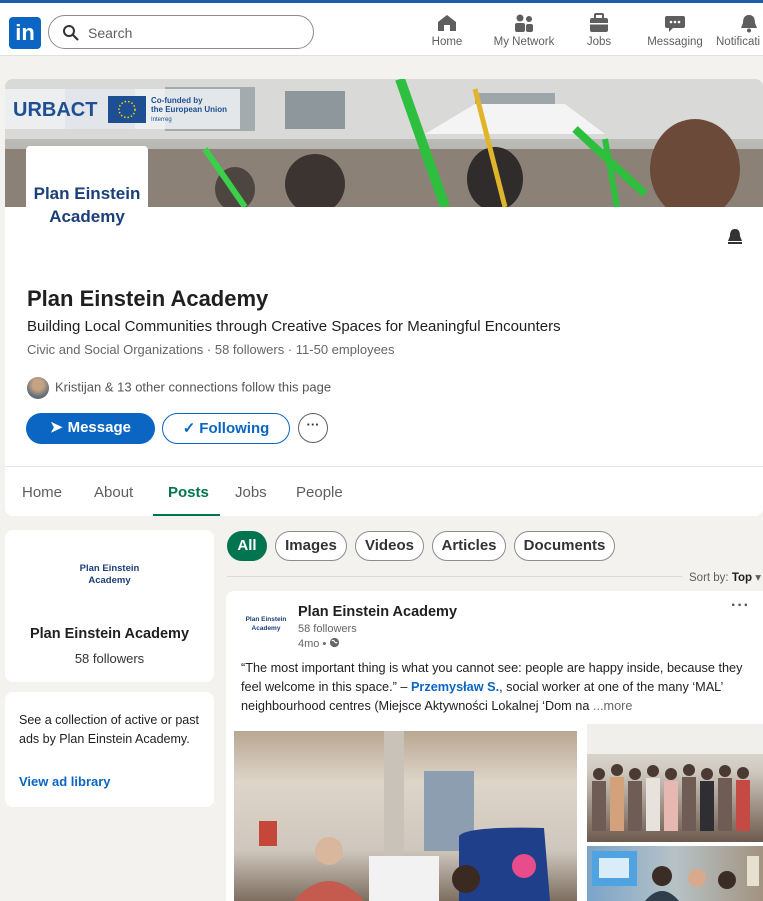 The width and height of the screenshot is (763, 901). I want to click on post-photo-main, so click(405, 816).